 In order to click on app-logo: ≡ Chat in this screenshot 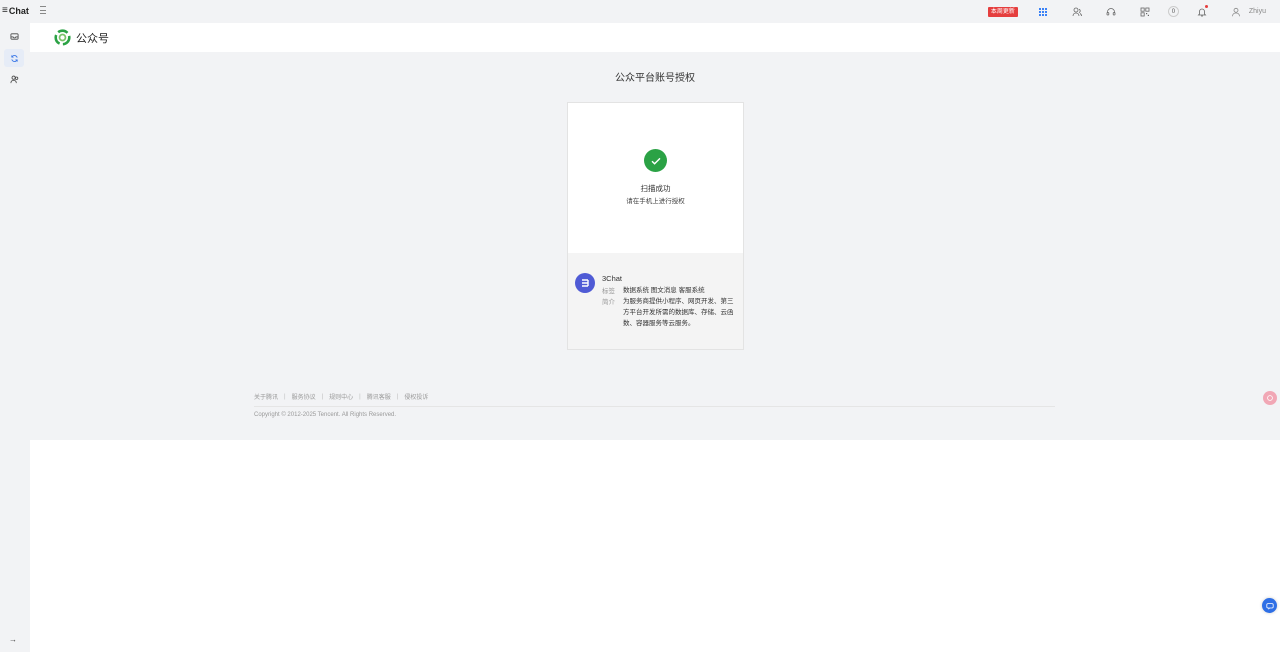, I will do `click(15, 10)`.